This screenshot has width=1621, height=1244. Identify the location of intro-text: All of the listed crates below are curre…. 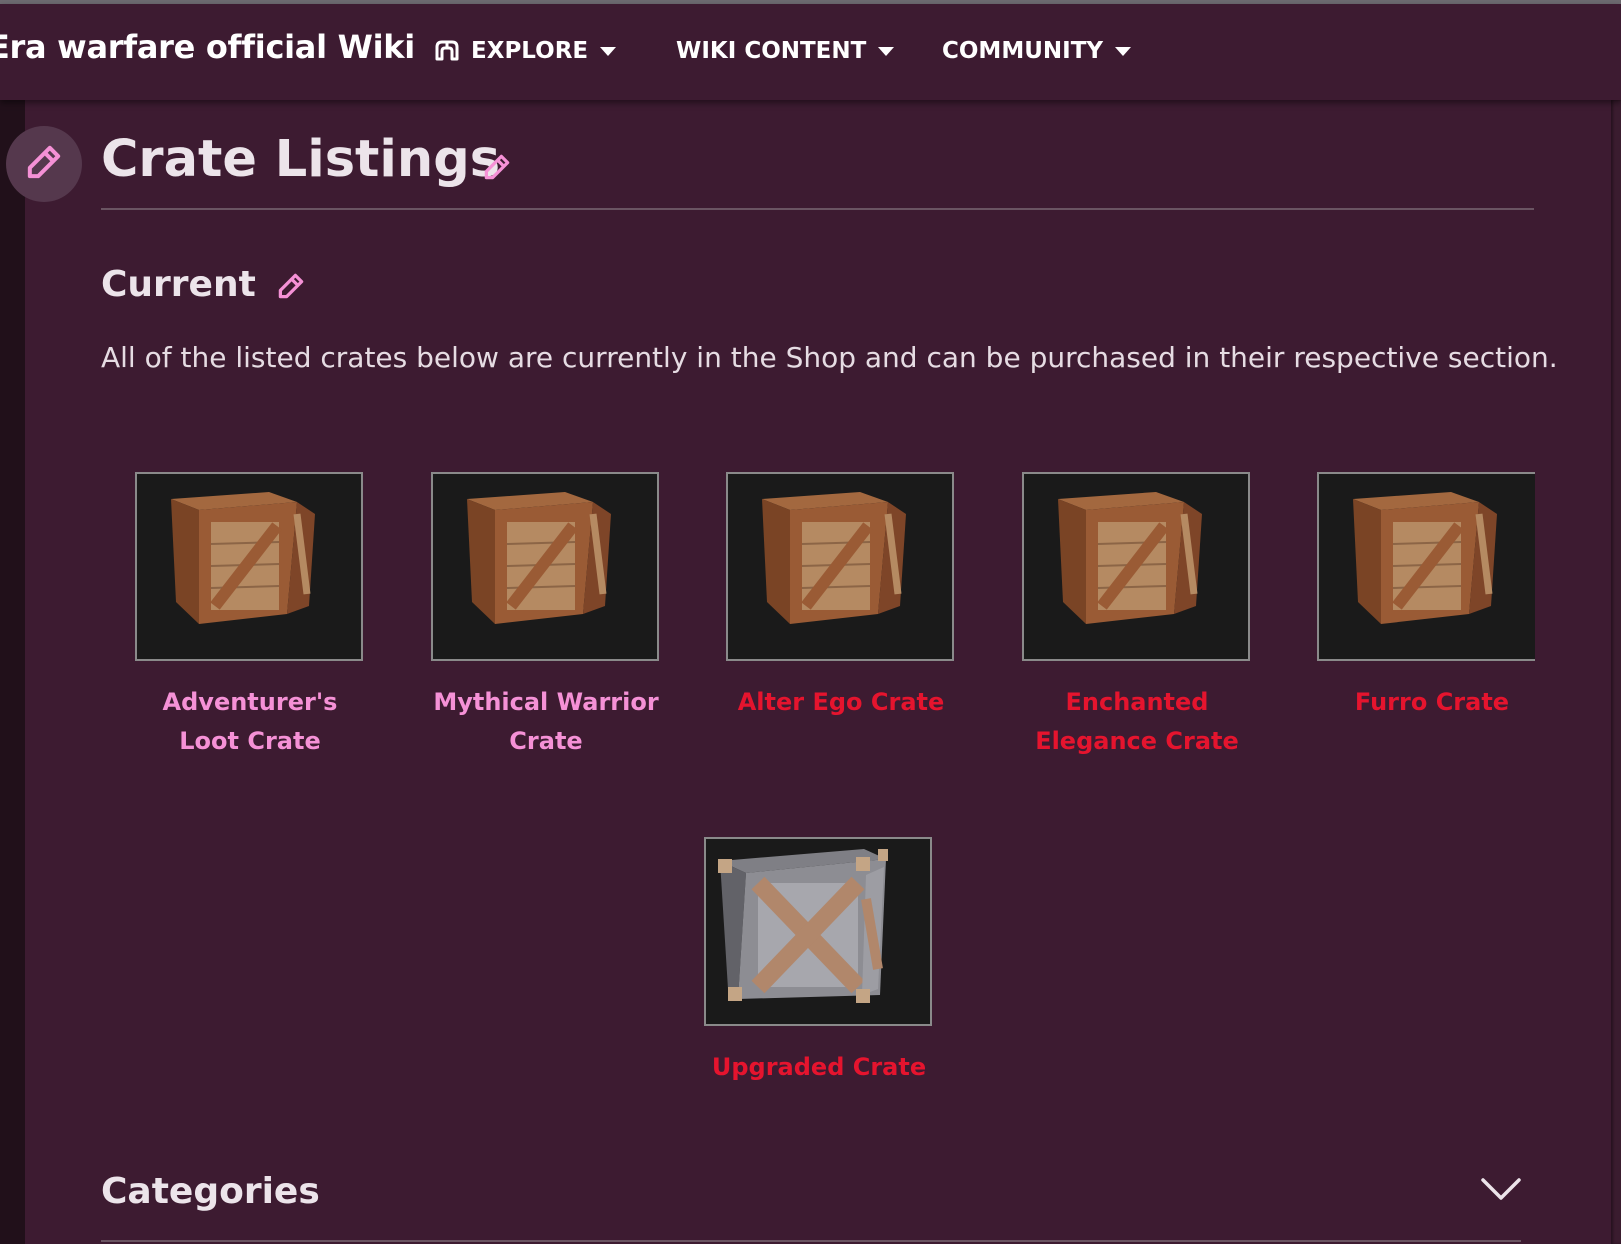
(829, 357).